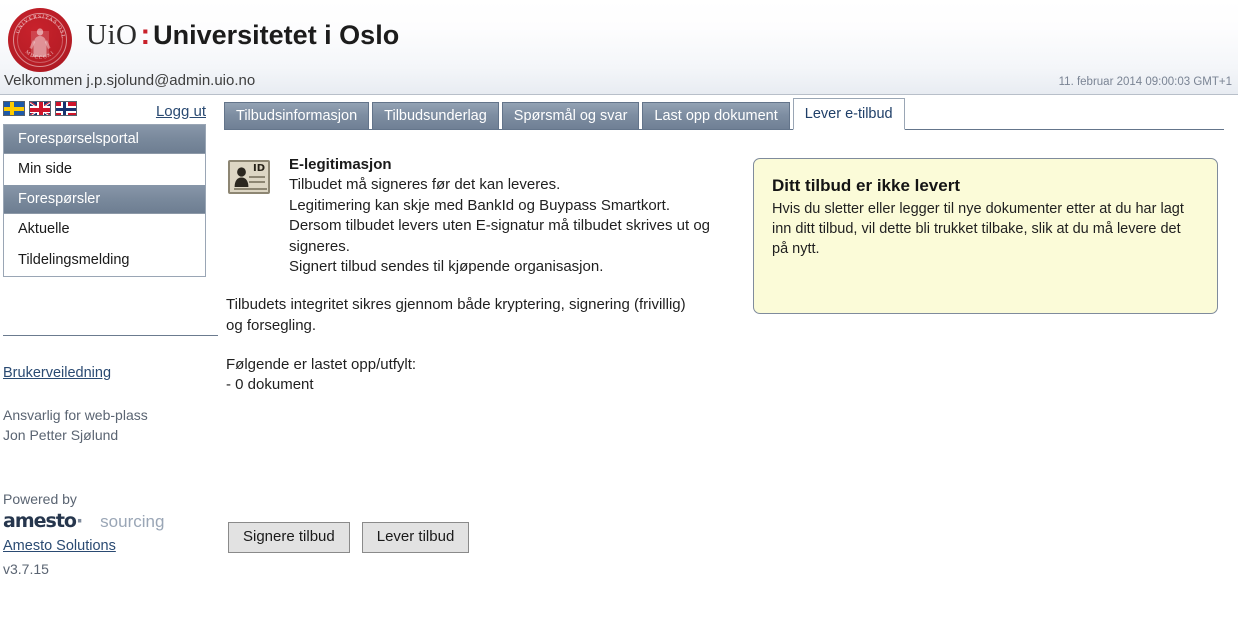 The height and width of the screenshot is (644, 1238). I want to click on tab-tilbudsunderlag: Tilbudsunderlag, so click(435, 116).